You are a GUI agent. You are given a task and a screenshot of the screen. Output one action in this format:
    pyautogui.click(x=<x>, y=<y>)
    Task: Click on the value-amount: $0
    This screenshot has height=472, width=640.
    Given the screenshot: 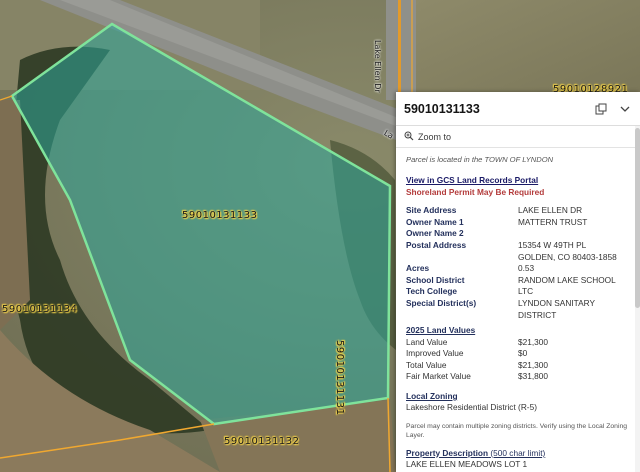 What is the action you would take?
    pyautogui.click(x=523, y=353)
    